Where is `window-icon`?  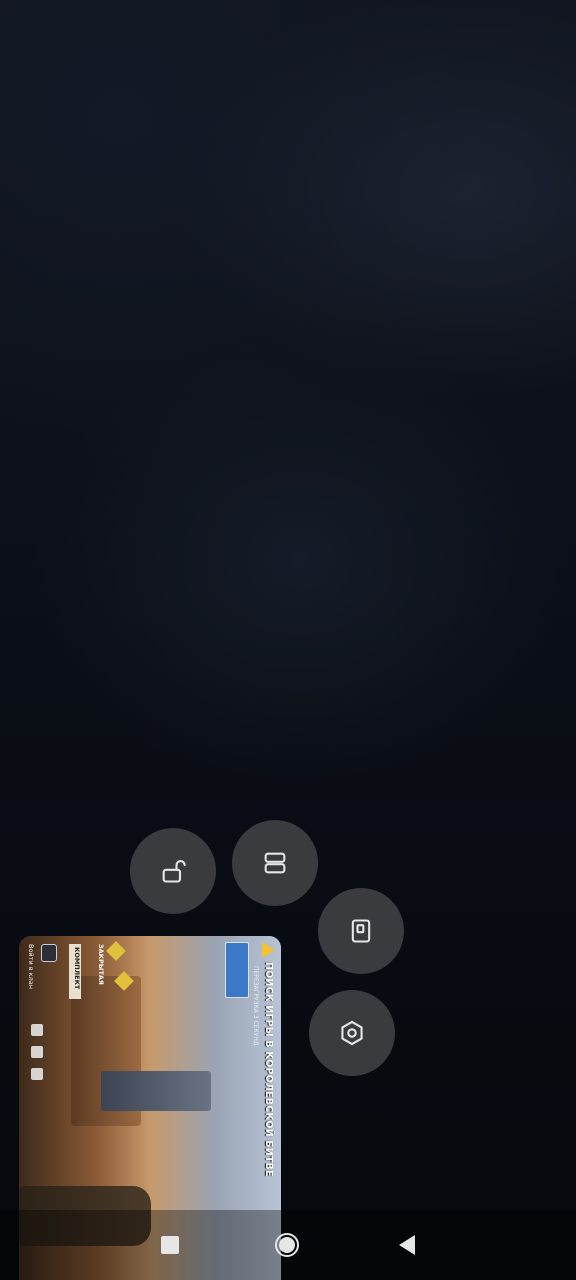
window-icon is located at coordinates (361, 931).